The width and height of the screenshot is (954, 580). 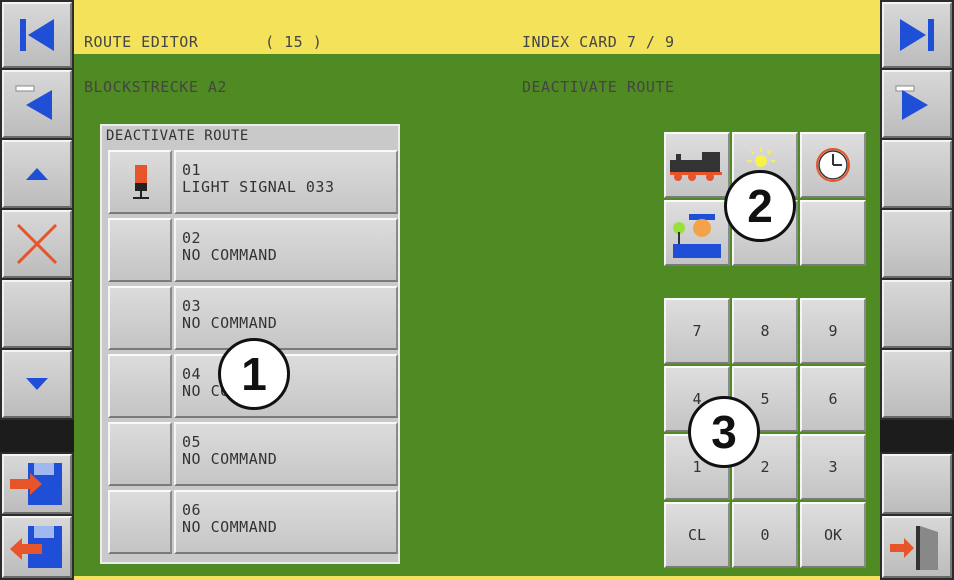 I want to click on blank-category-button, so click(x=833, y=233).